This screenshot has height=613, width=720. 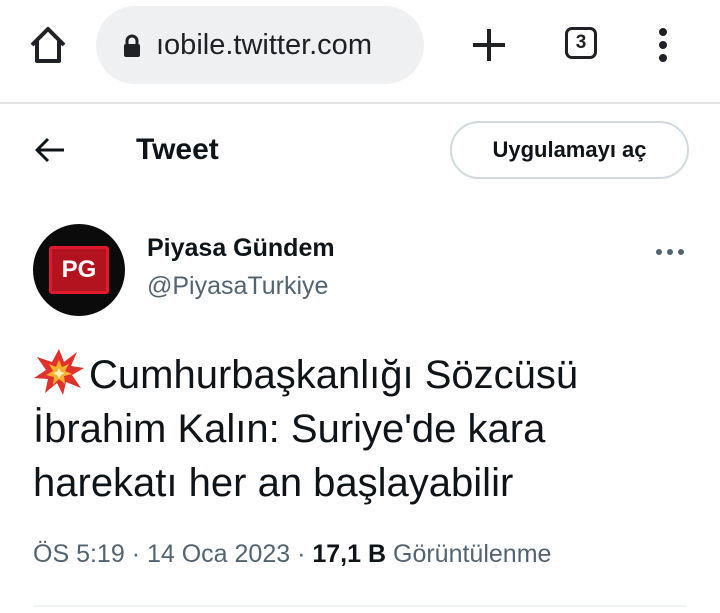 I want to click on new-tab-button, so click(x=489, y=45).